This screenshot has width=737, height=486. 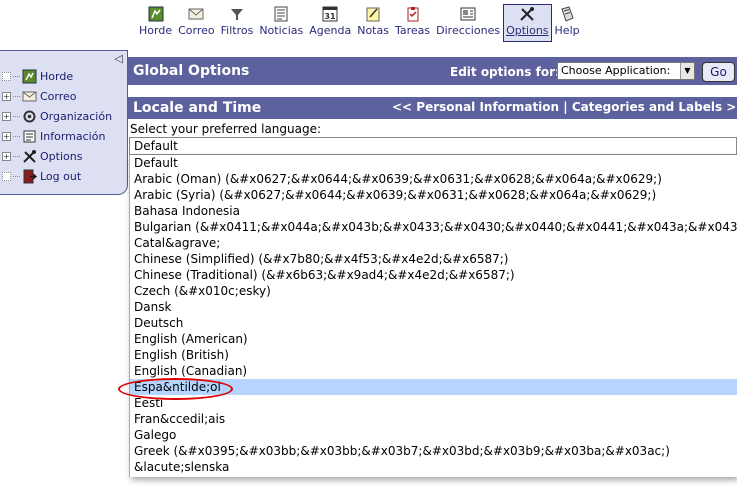 What do you see at coordinates (468, 23) in the screenshot?
I see `nav-item-direcciones: Direcciones` at bounding box center [468, 23].